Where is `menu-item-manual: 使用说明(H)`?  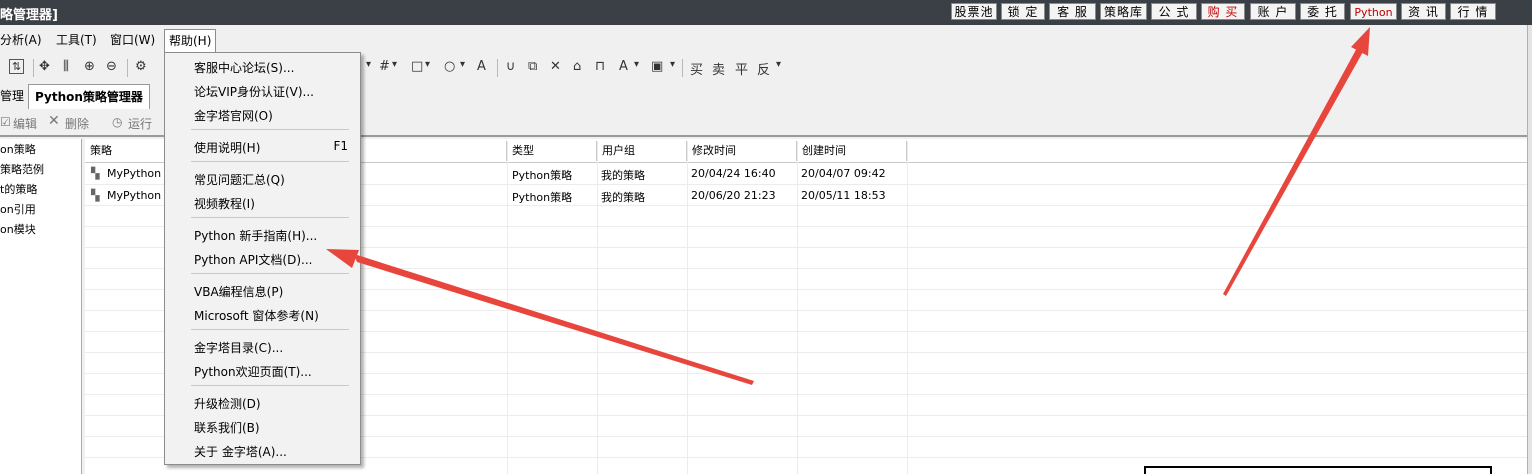
menu-item-manual: 使用说明(H) is located at coordinates (227, 147).